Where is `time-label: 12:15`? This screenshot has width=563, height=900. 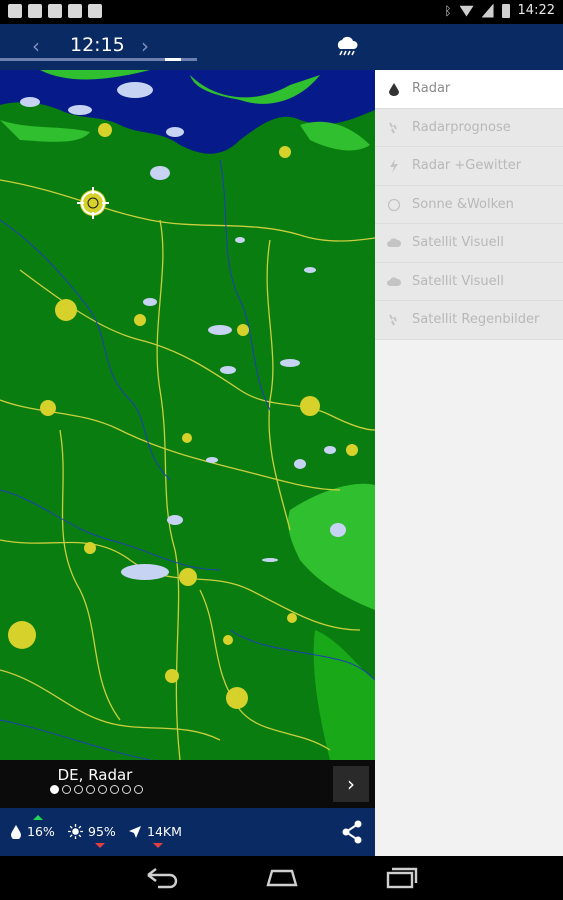
time-label: 12:15 is located at coordinates (97, 45).